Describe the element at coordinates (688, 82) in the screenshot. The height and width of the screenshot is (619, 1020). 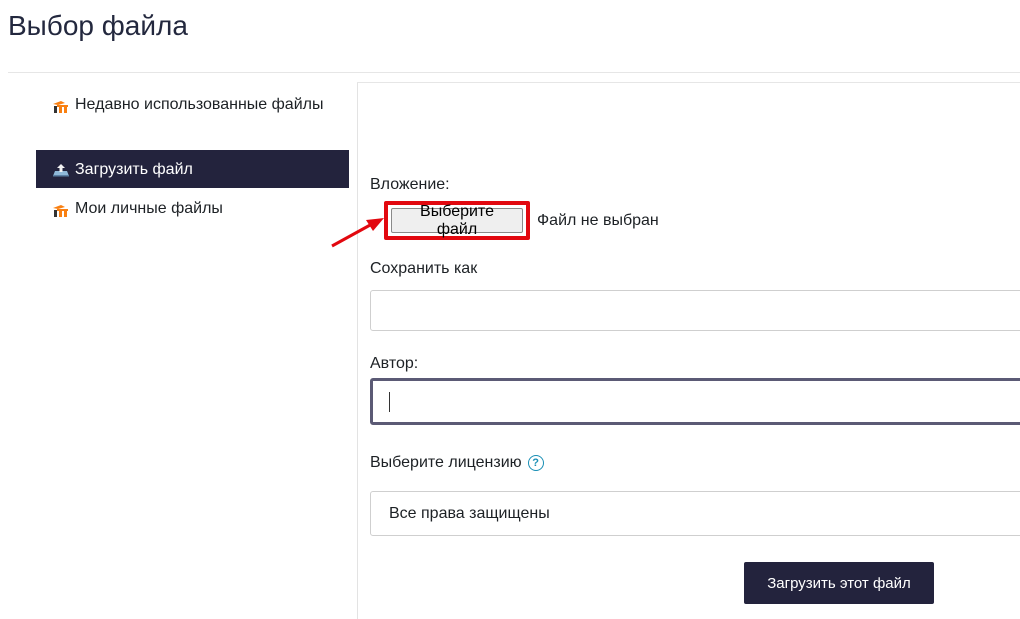
I see `panel-top-border` at that location.